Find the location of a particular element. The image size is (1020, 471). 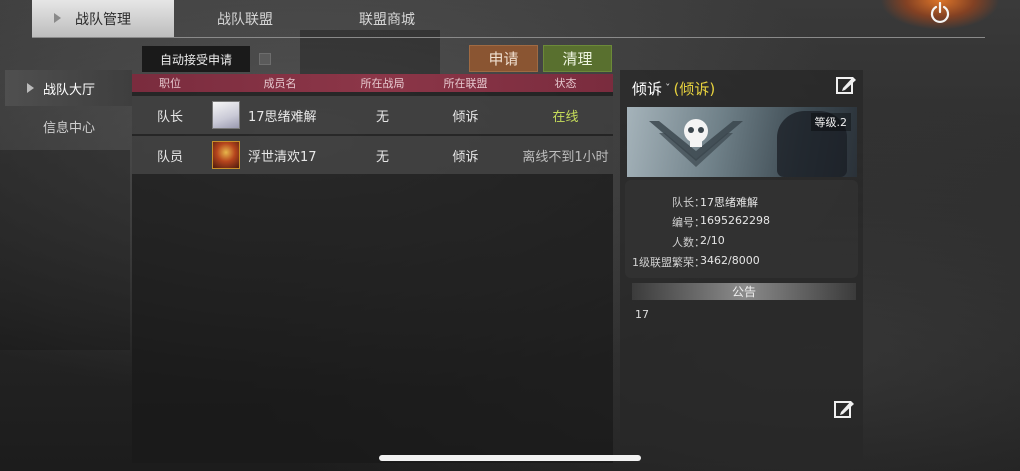

chevron-down-icon: ˇ is located at coordinates (668, 88).